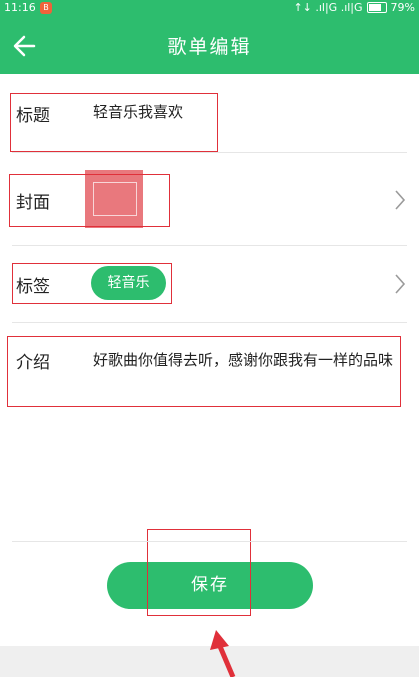  I want to click on battery-level: 79%, so click(402, 7).